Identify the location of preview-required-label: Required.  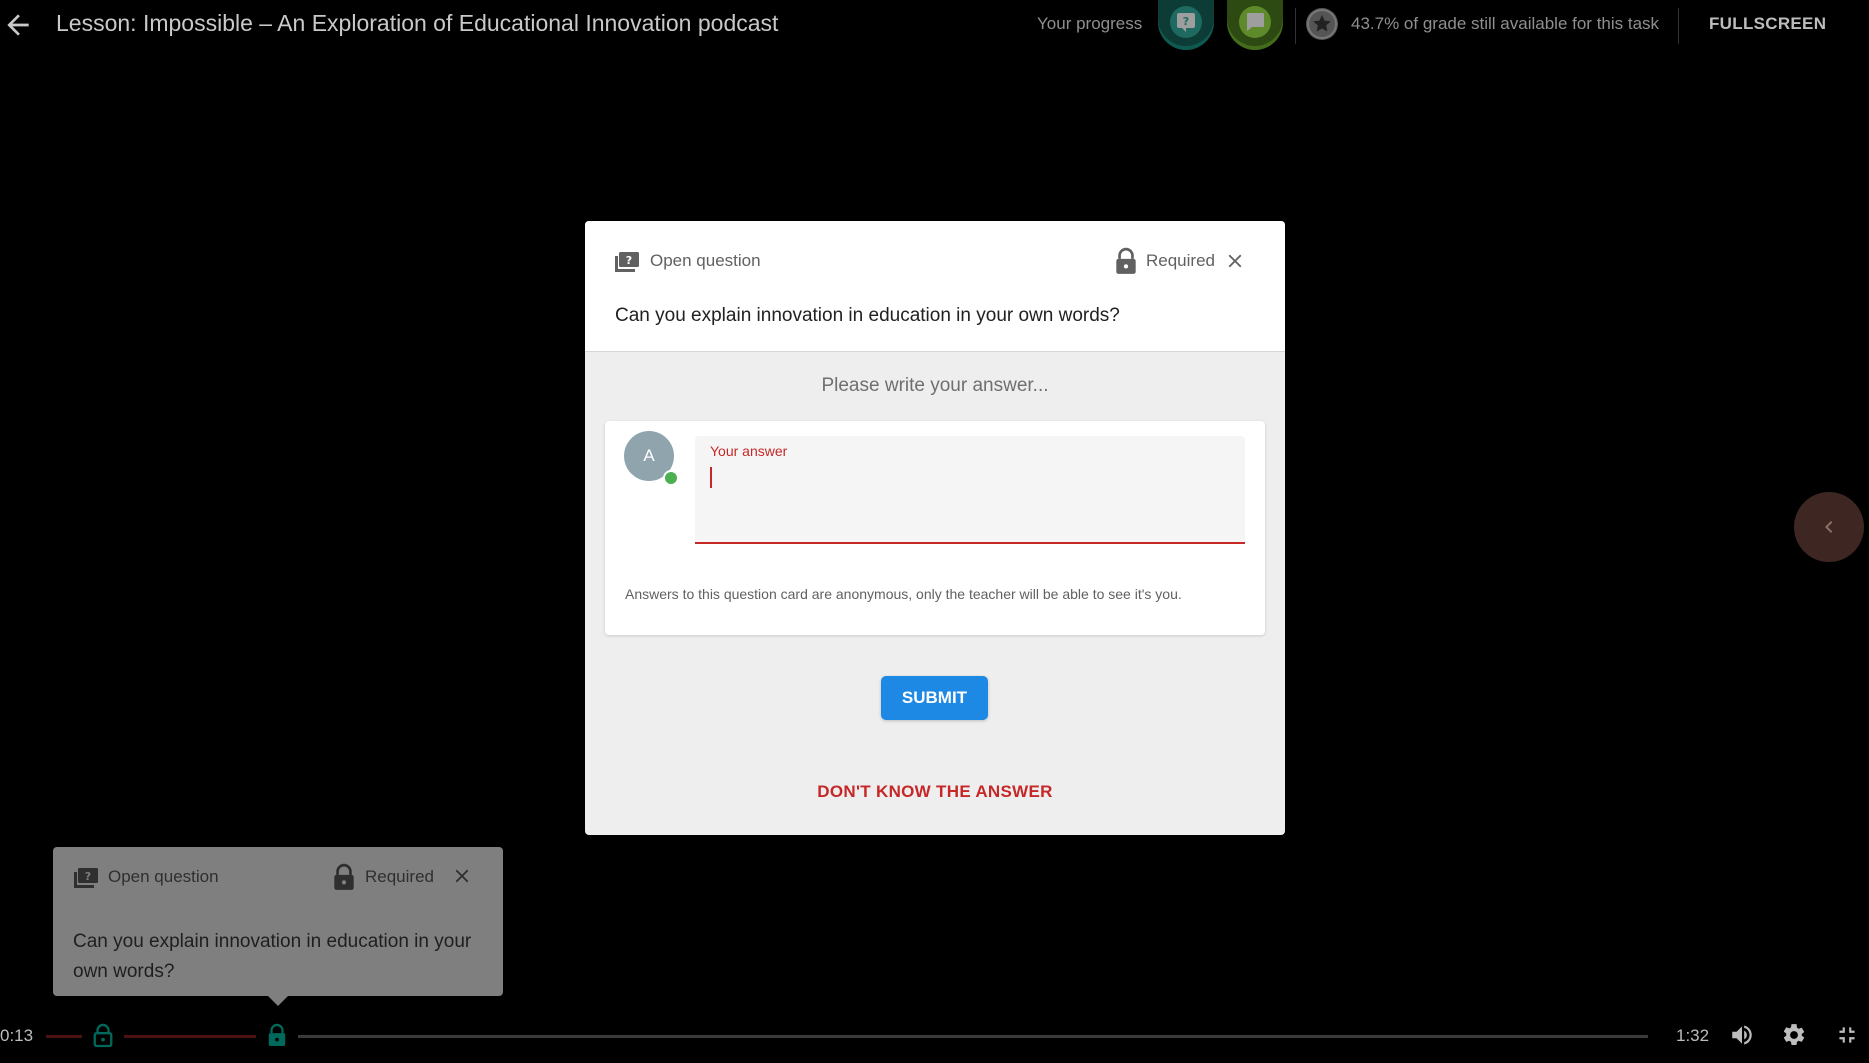
(399, 876).